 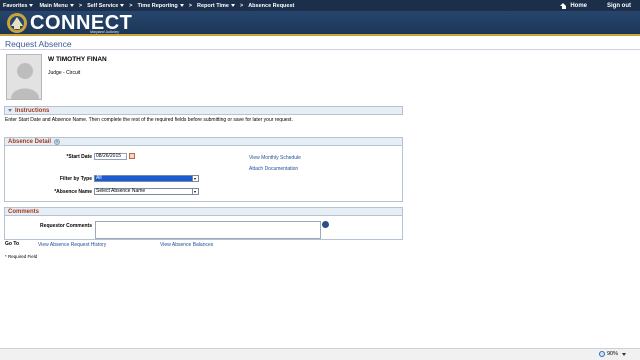 What do you see at coordinates (275, 158) in the screenshot?
I see `view-monthly-schedule-link: View Monthly Schedule` at bounding box center [275, 158].